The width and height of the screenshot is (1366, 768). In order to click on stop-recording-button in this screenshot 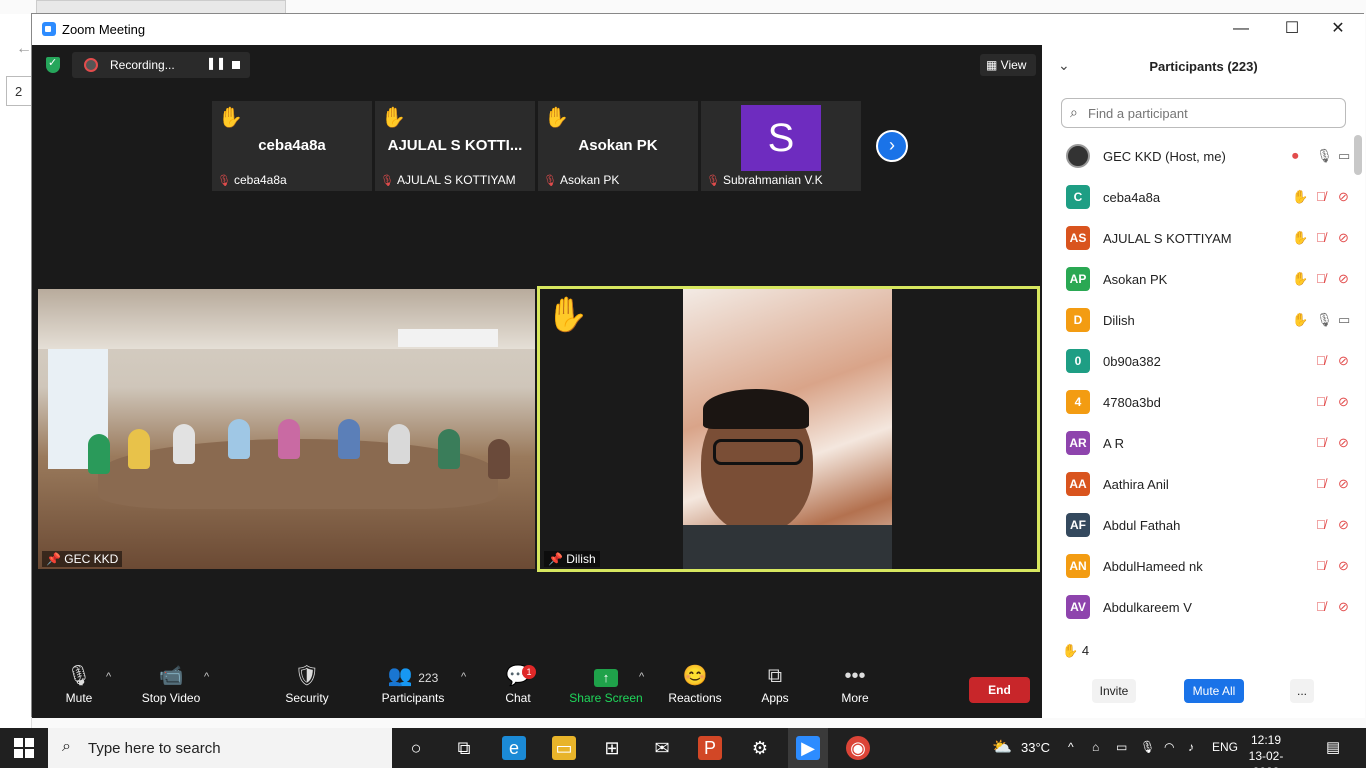, I will do `click(236, 65)`.